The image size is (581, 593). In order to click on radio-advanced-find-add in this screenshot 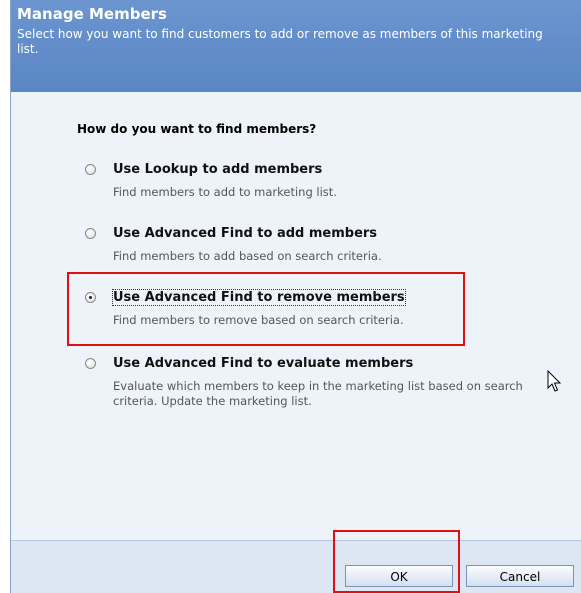, I will do `click(90, 233)`.